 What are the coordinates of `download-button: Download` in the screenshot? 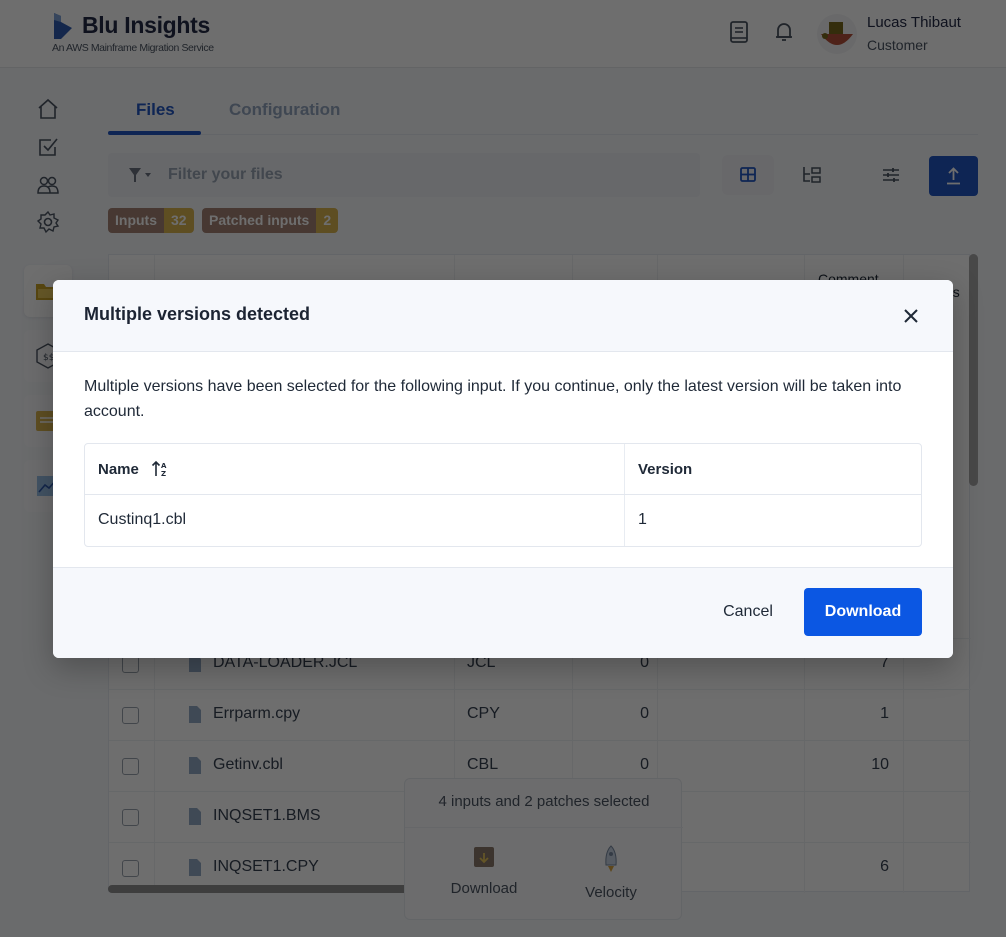 It's located at (863, 612).